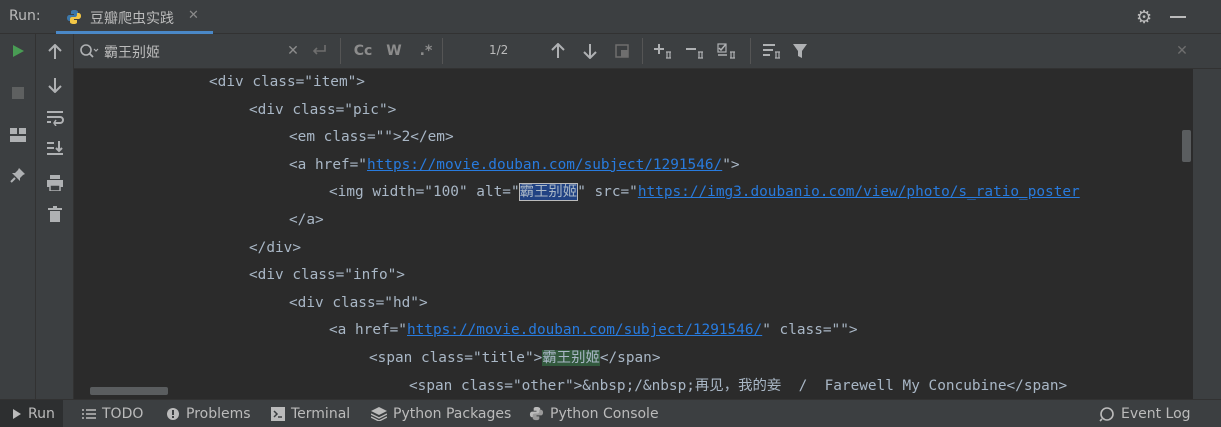 This screenshot has height=427, width=1221. What do you see at coordinates (604, 413) in the screenshot?
I see `tool-tab-label: Python Console` at bounding box center [604, 413].